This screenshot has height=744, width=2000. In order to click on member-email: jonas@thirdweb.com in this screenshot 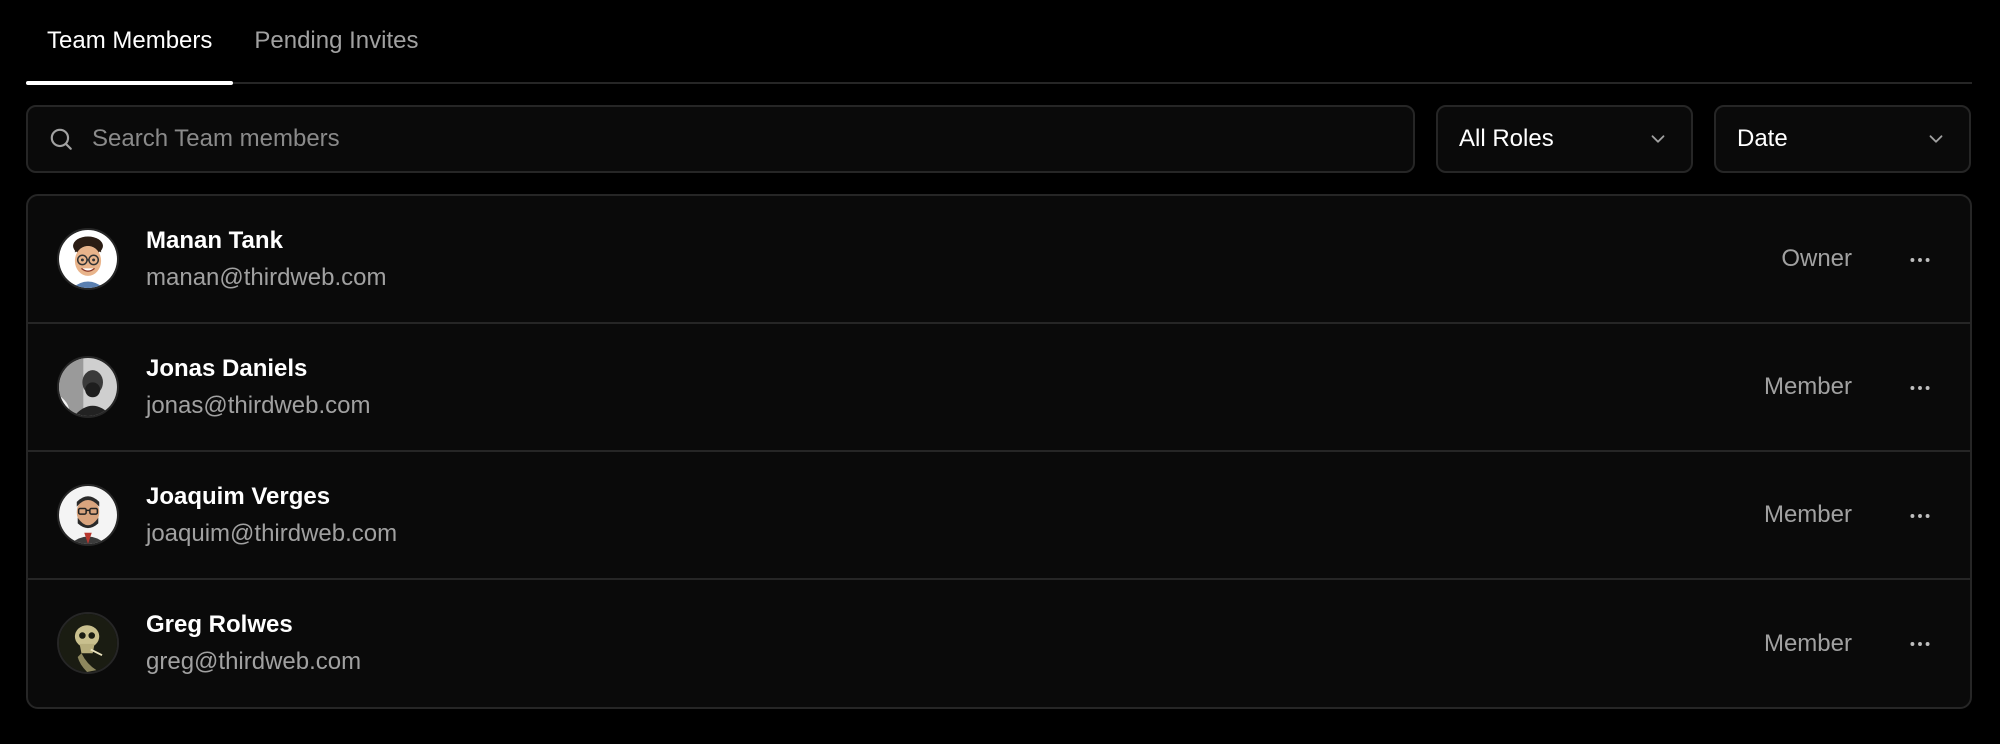, I will do `click(258, 405)`.